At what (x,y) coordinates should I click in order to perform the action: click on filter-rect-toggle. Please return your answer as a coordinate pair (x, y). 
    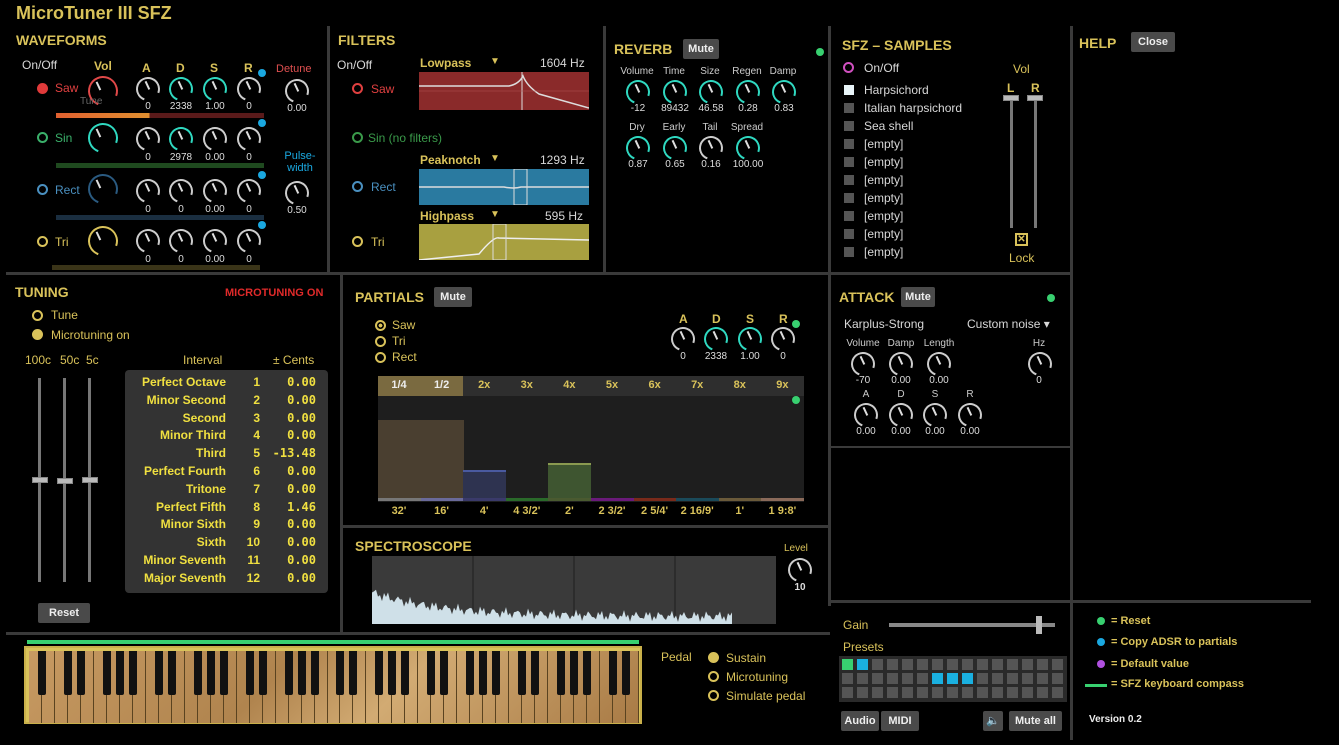
    Looking at the image, I should click on (357, 186).